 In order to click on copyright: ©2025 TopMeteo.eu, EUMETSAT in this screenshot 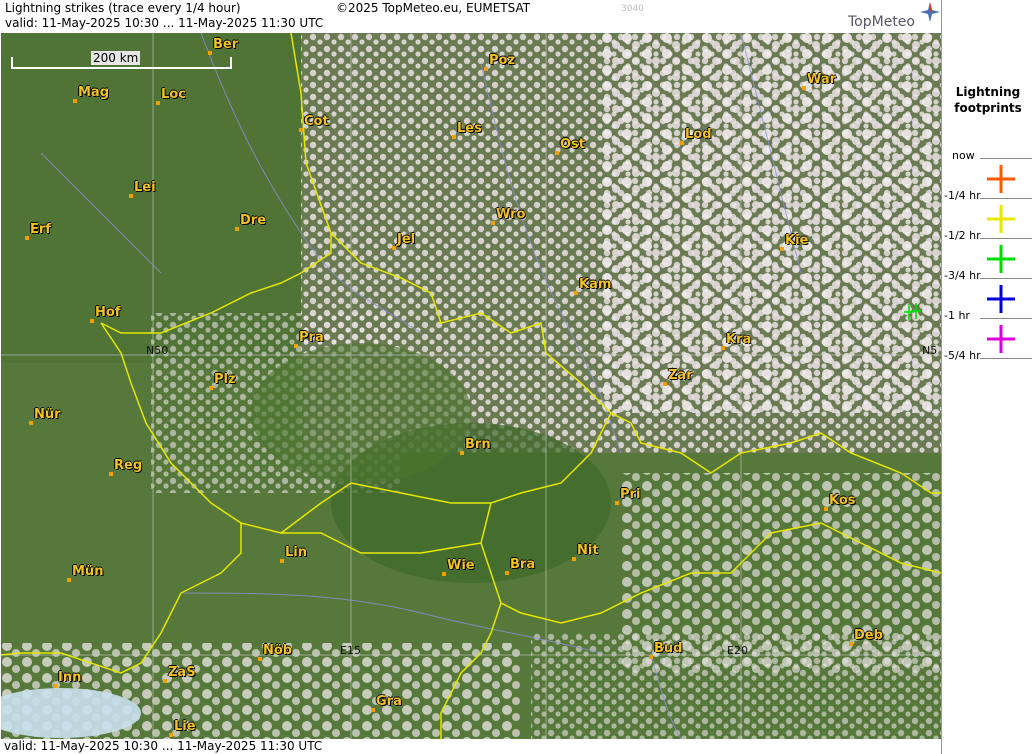, I will do `click(433, 8)`.